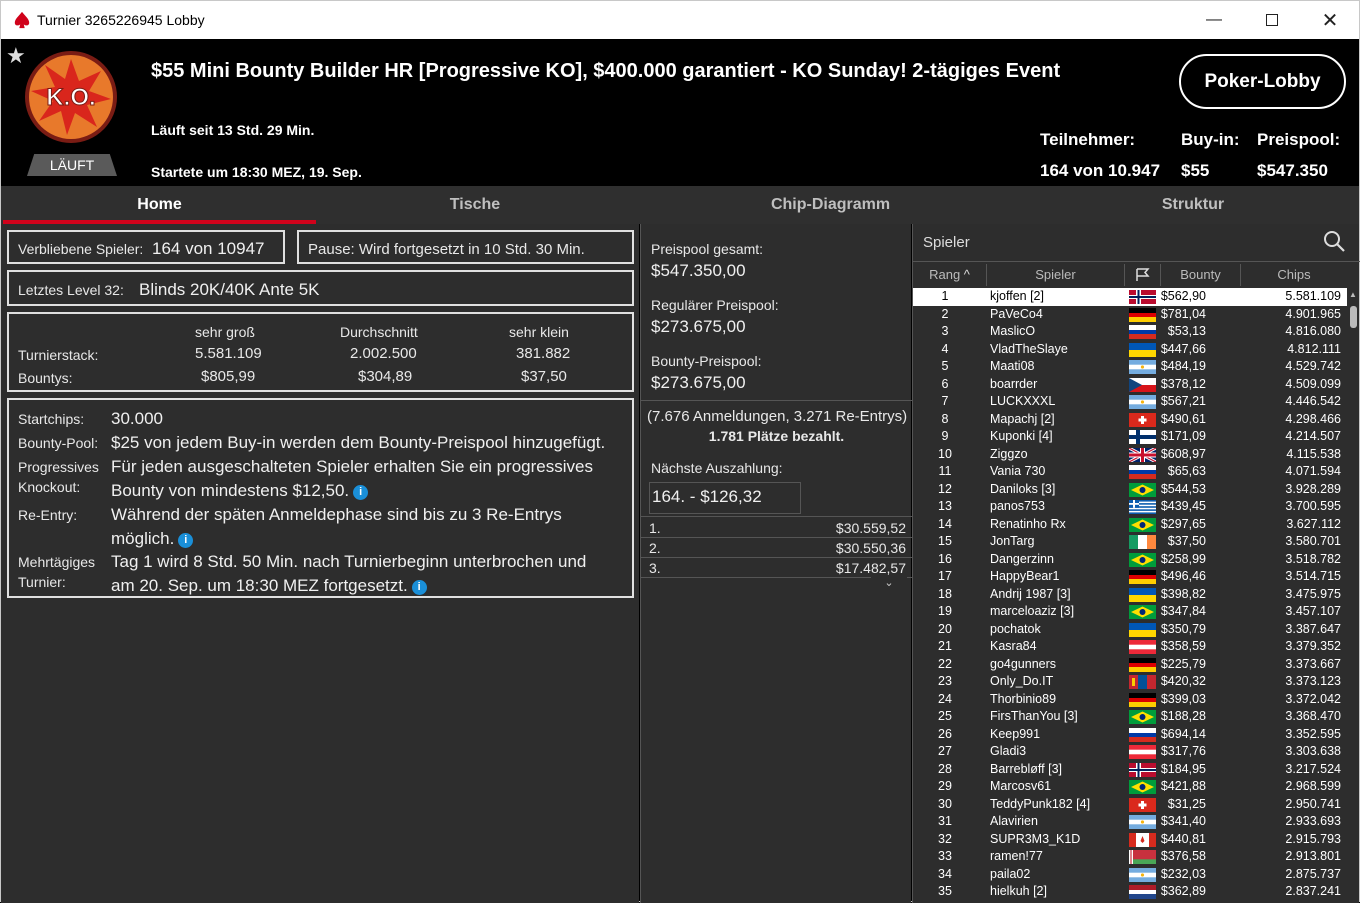  I want to click on bounty-column-header: Bounty, so click(1201, 275).